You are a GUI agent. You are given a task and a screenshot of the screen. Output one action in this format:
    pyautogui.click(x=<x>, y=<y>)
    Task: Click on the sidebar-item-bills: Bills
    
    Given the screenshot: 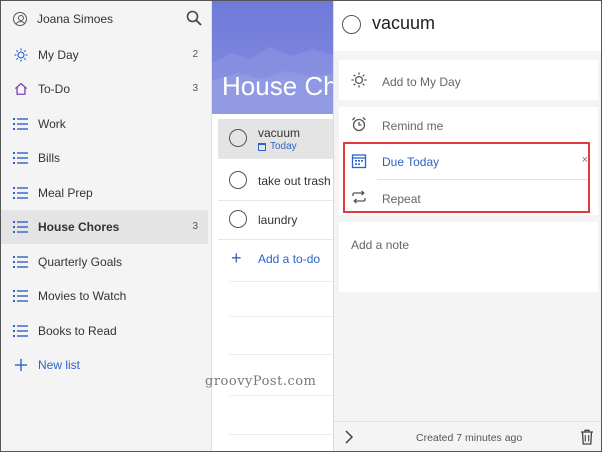 What is the action you would take?
    pyautogui.click(x=104, y=158)
    